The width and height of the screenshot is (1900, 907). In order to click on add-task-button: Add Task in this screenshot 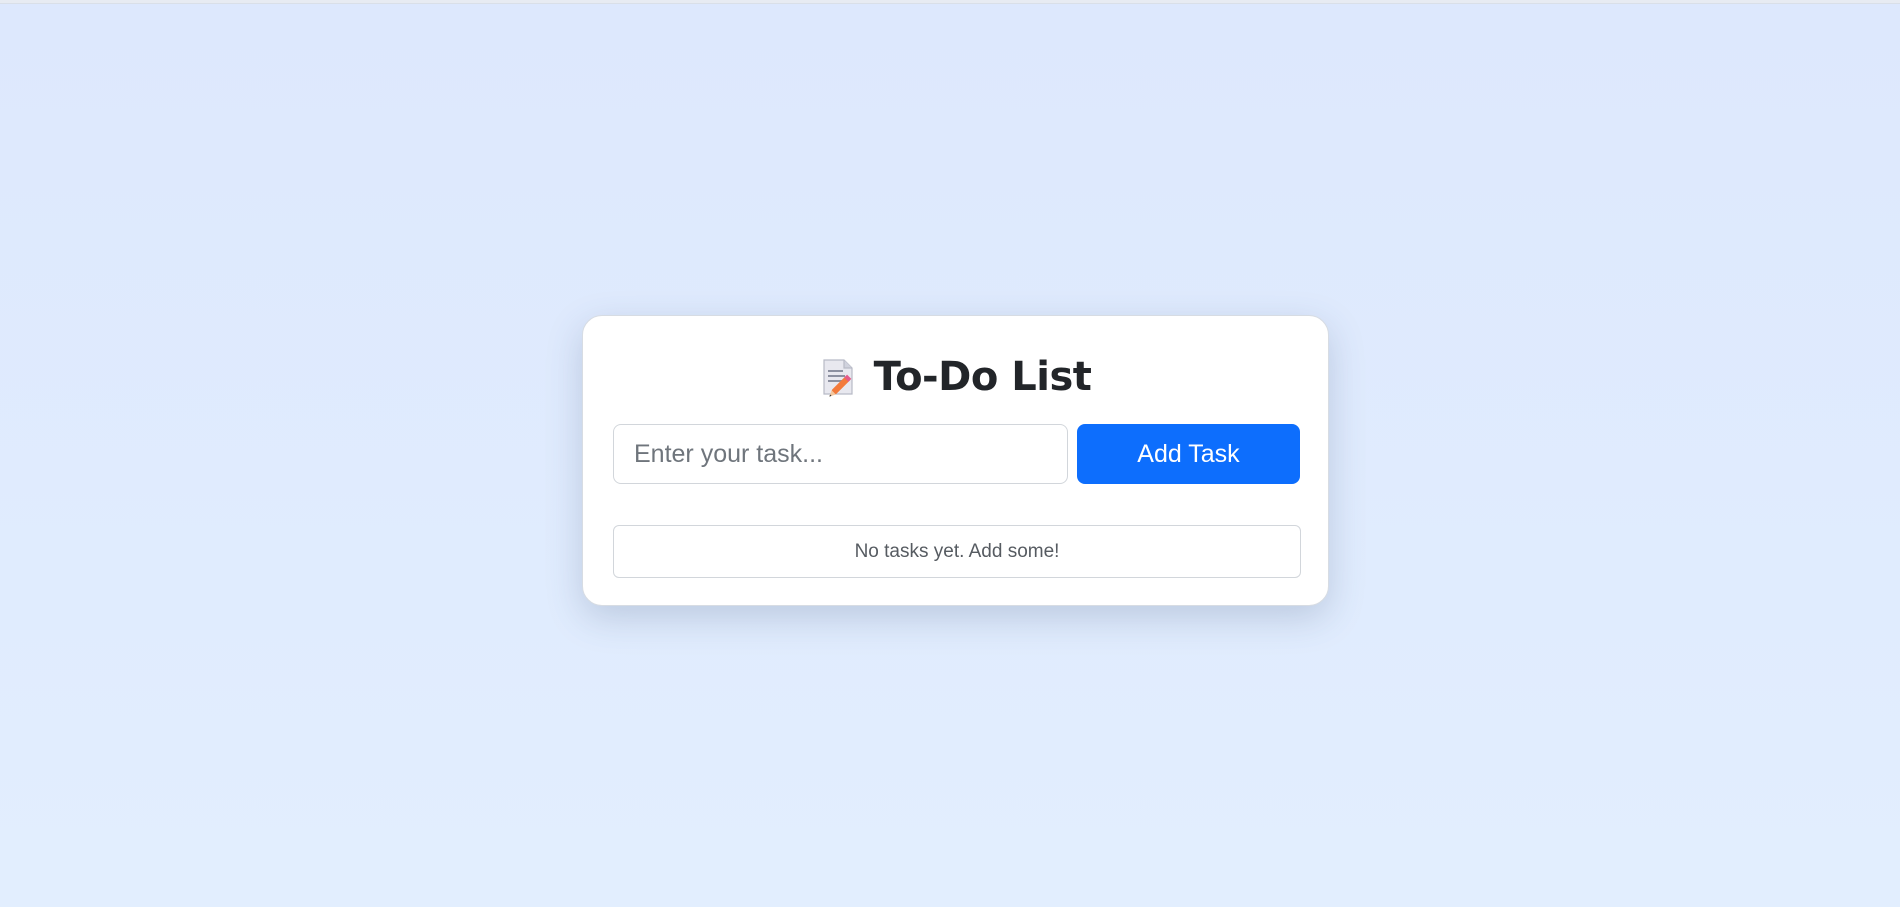, I will do `click(1188, 454)`.